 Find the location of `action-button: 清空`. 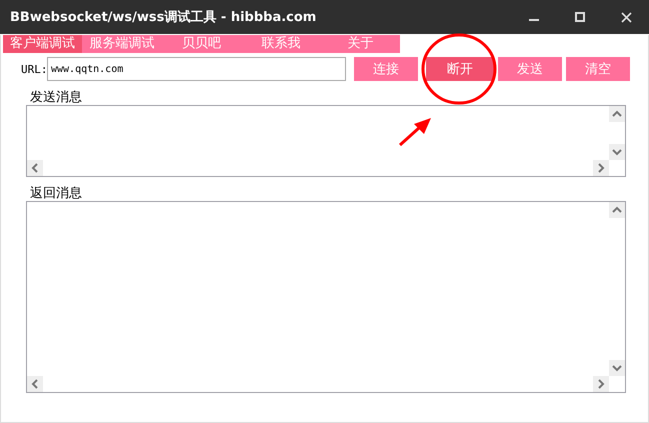

action-button: 清空 is located at coordinates (598, 69).